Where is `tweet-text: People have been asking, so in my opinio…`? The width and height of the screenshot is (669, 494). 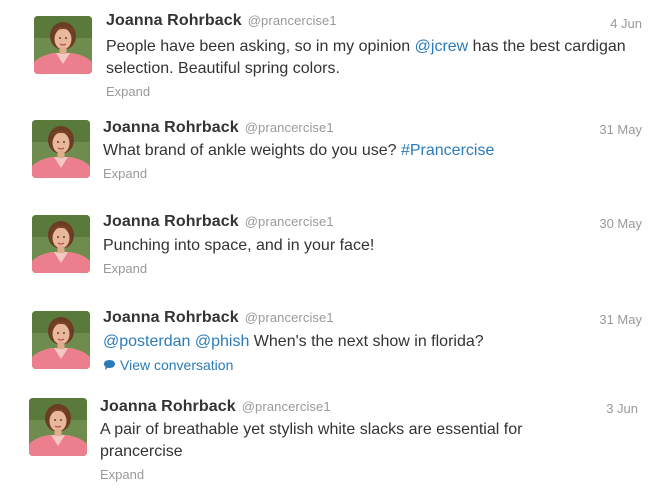 tweet-text: People have been asking, so in my opinio… is located at coordinates (366, 58).